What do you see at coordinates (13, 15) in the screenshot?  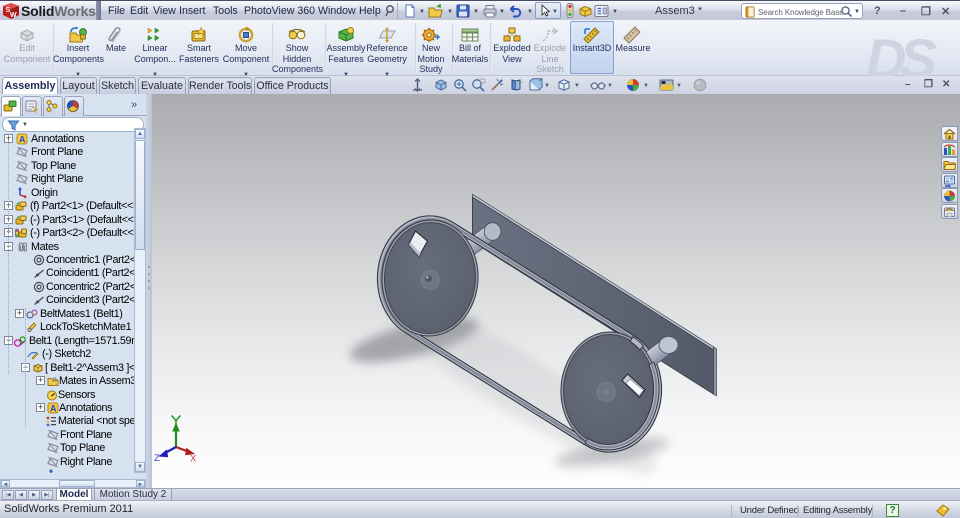 I see `svg-text: W` at bounding box center [13, 15].